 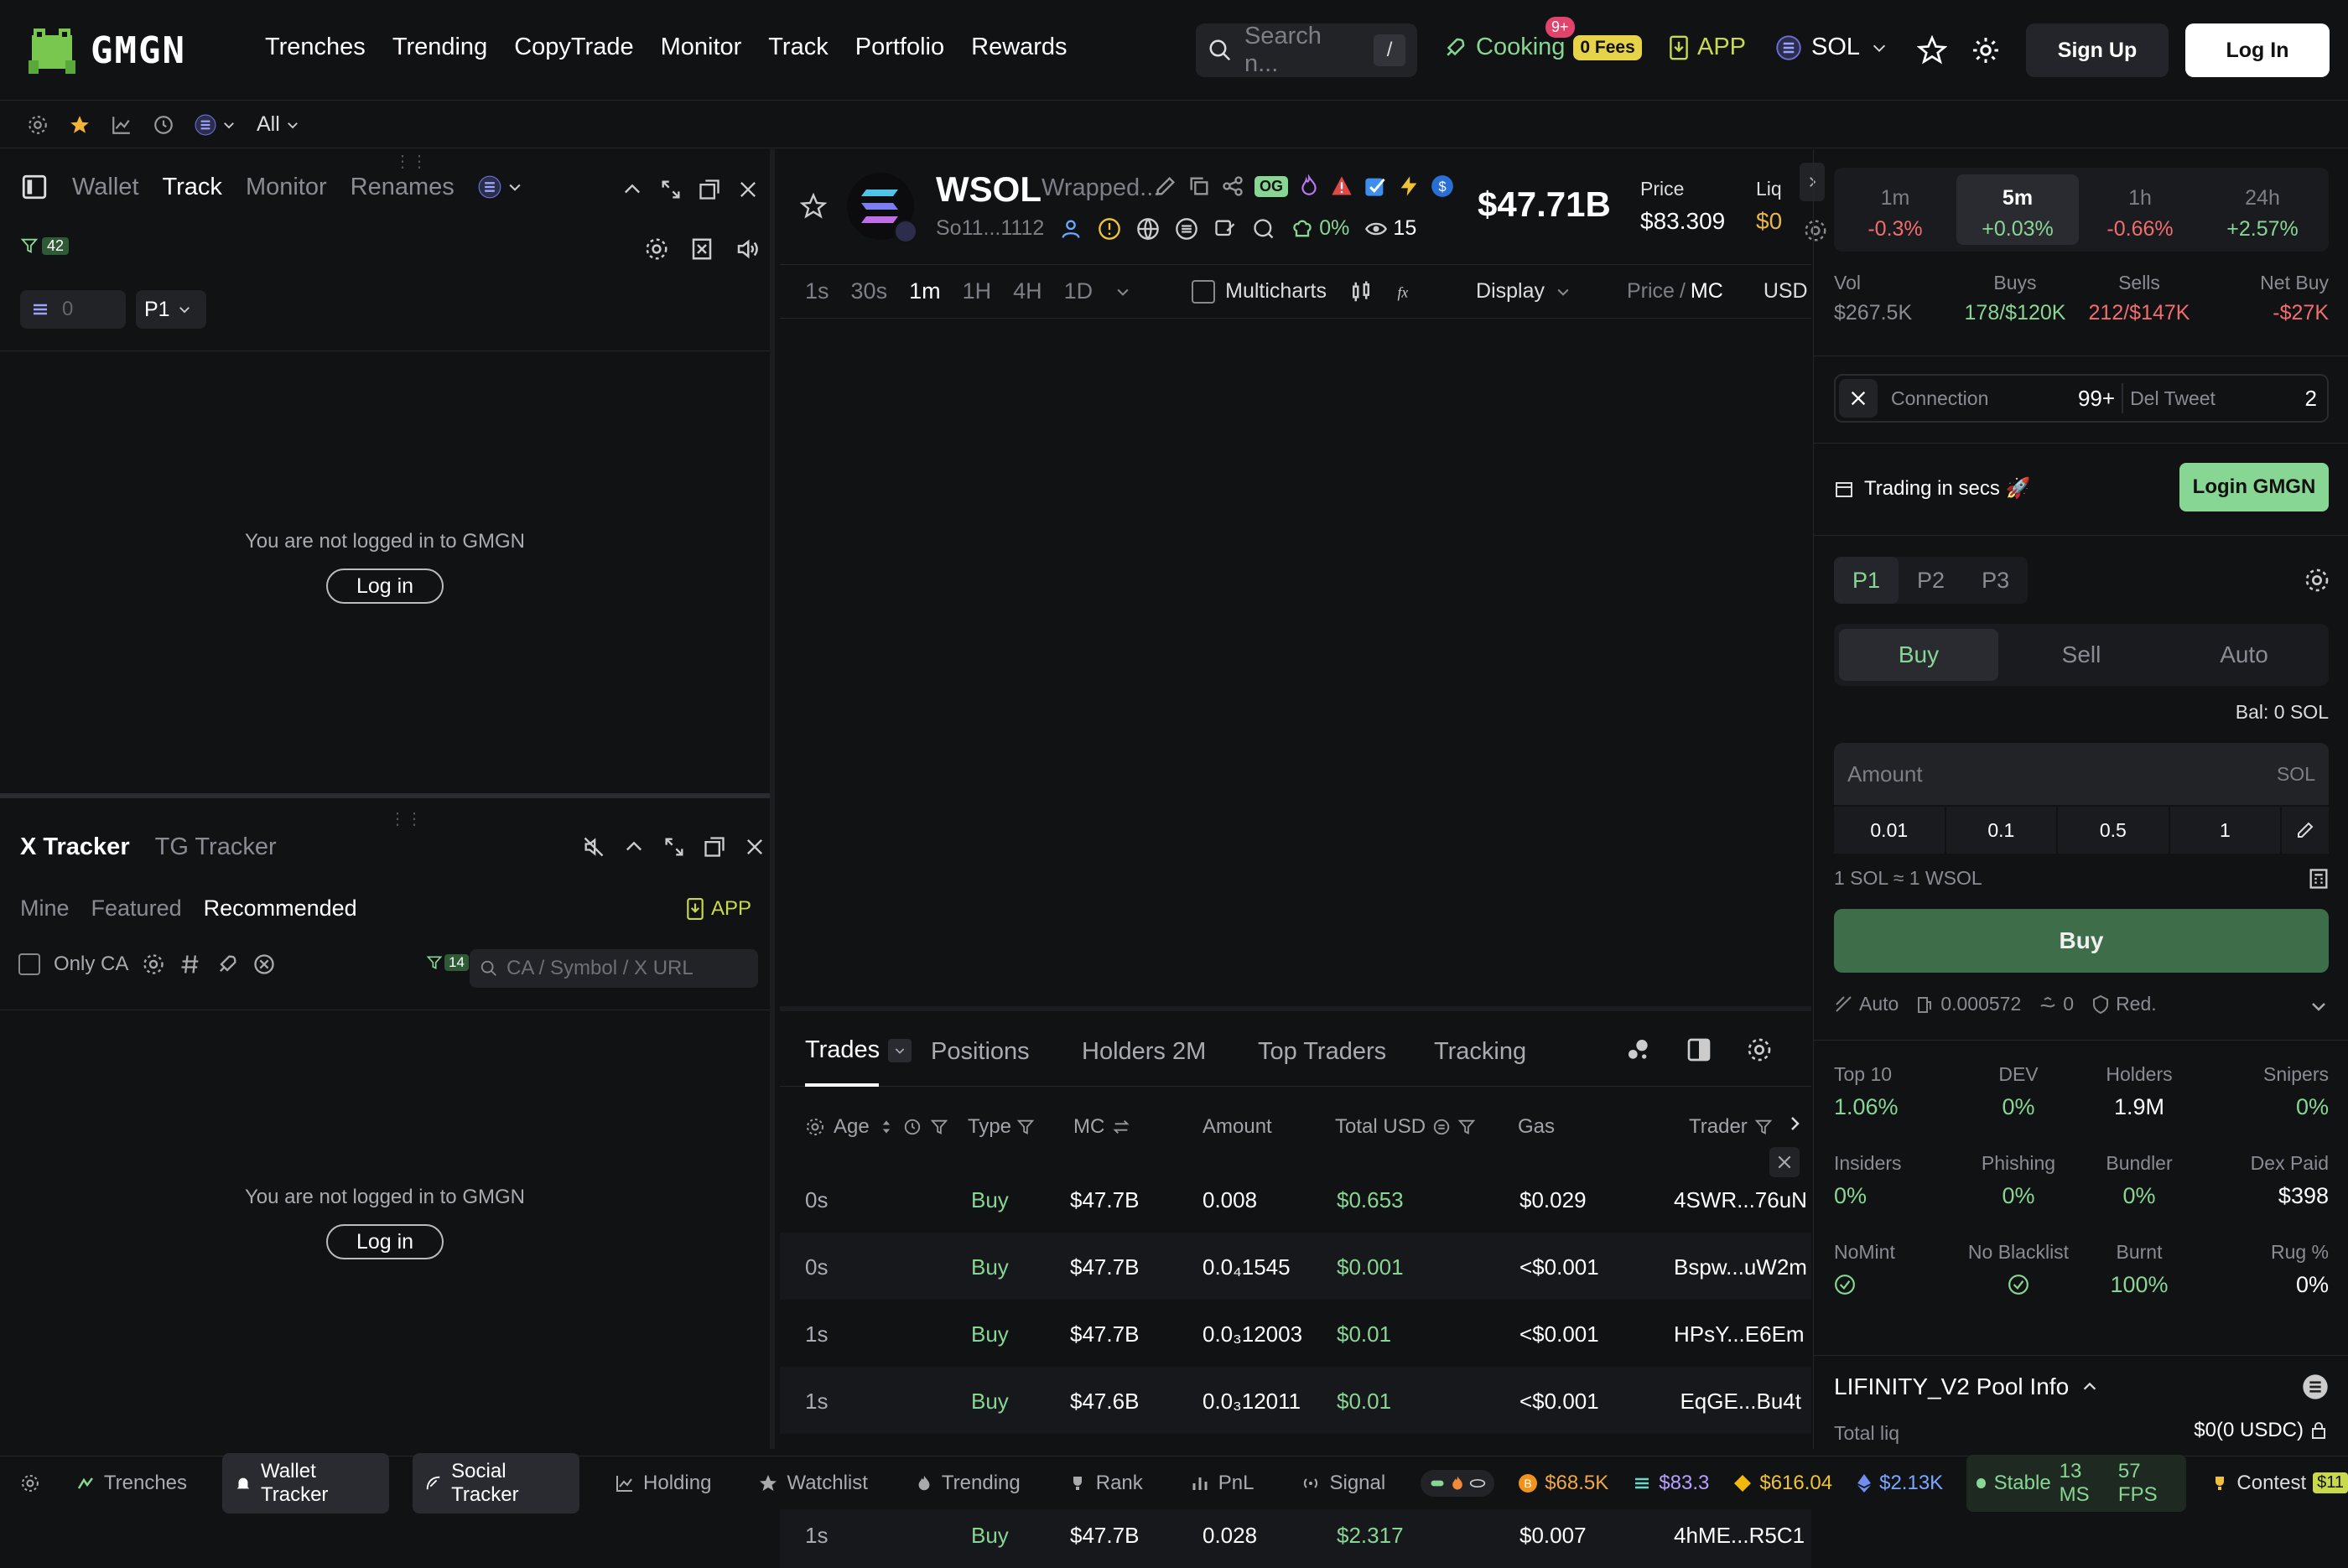 What do you see at coordinates (280, 909) in the screenshot?
I see `tab-recommended: Recommended` at bounding box center [280, 909].